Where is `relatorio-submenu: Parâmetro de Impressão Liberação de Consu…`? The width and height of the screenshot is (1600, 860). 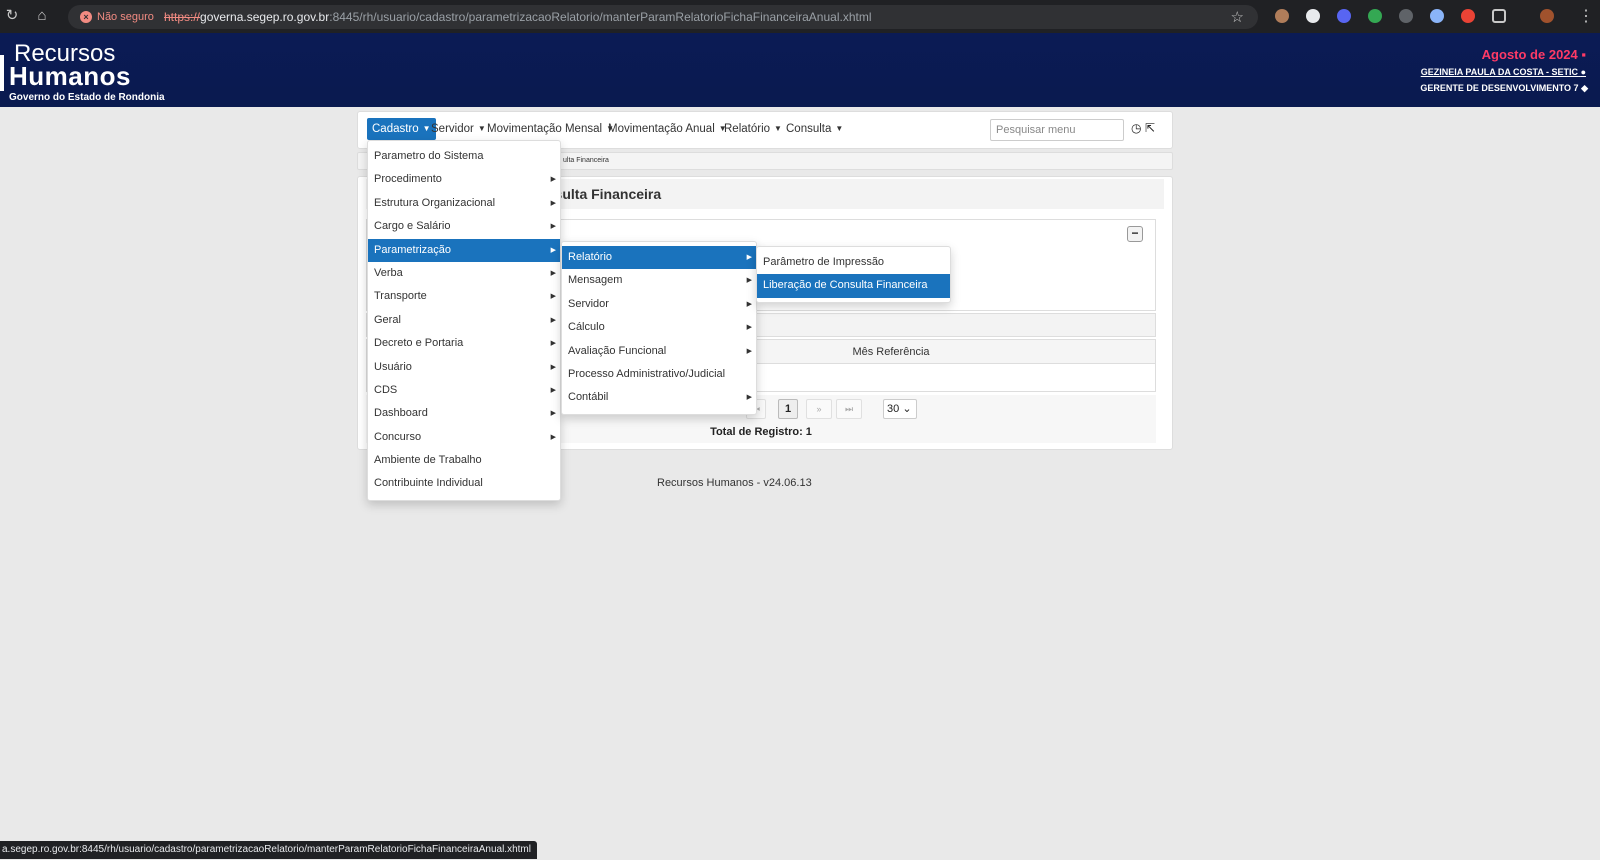 relatorio-submenu: Parâmetro de Impressão Liberação de Consu… is located at coordinates (853, 274).